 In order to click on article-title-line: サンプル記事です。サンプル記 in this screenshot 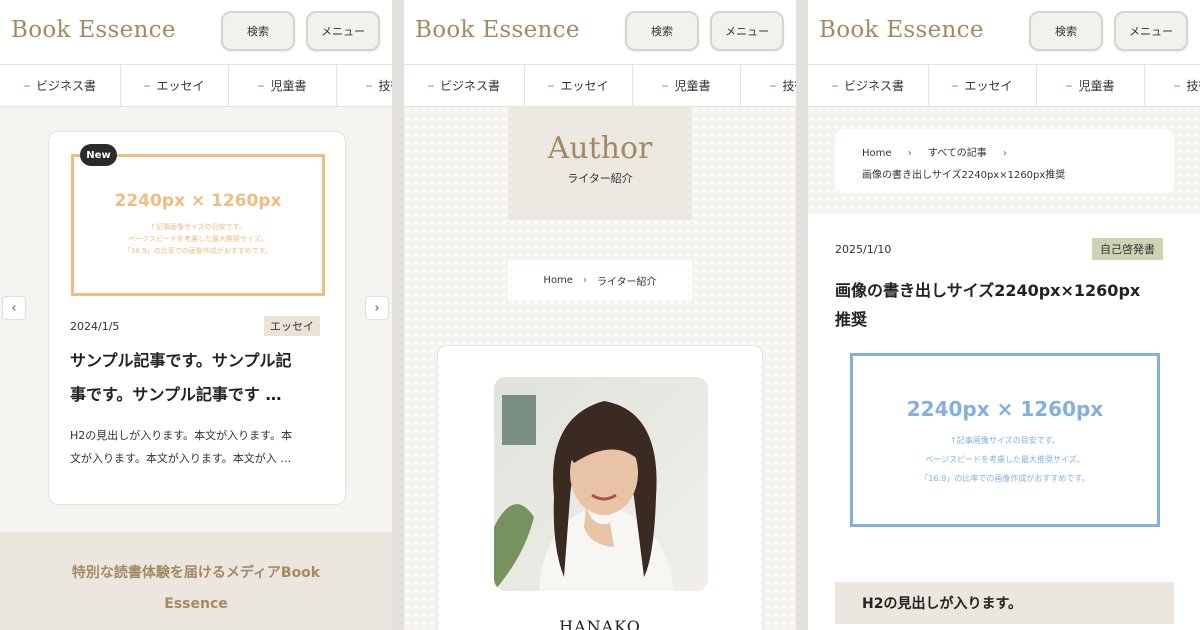, I will do `click(180, 361)`.